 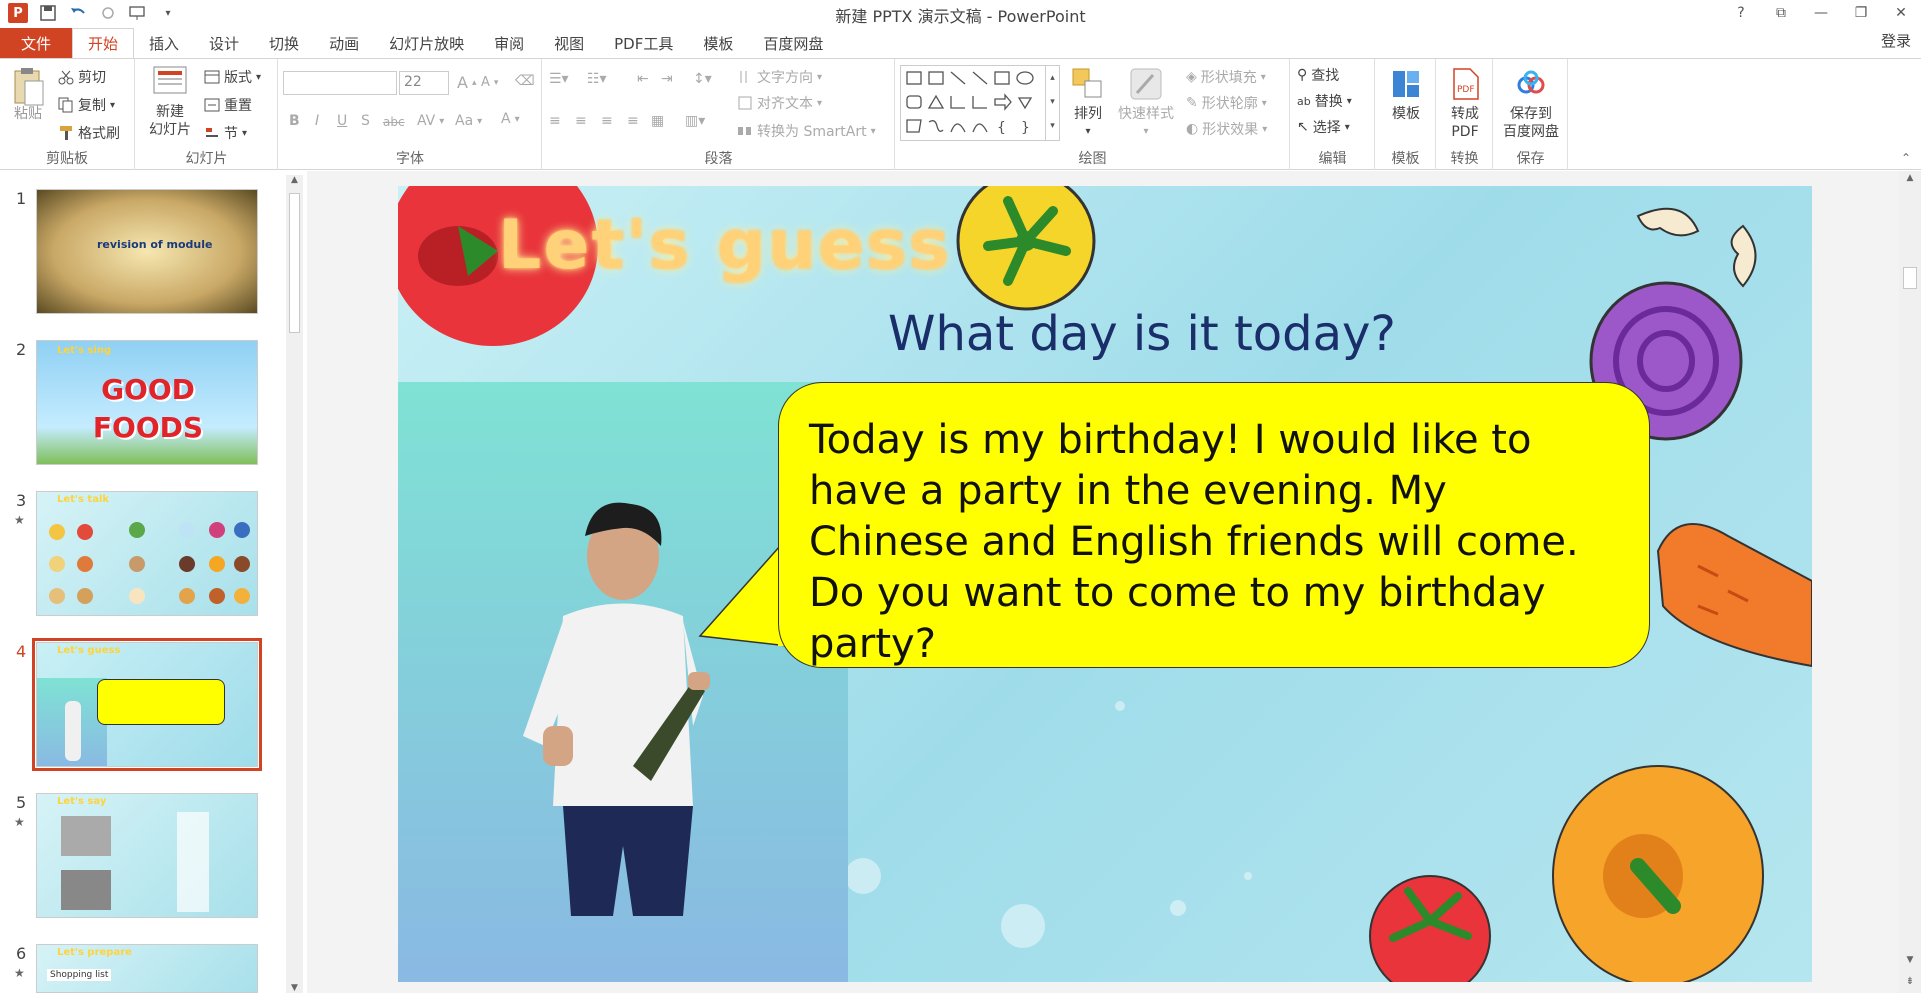 I want to click on template-button: 模板, so click(x=1406, y=95).